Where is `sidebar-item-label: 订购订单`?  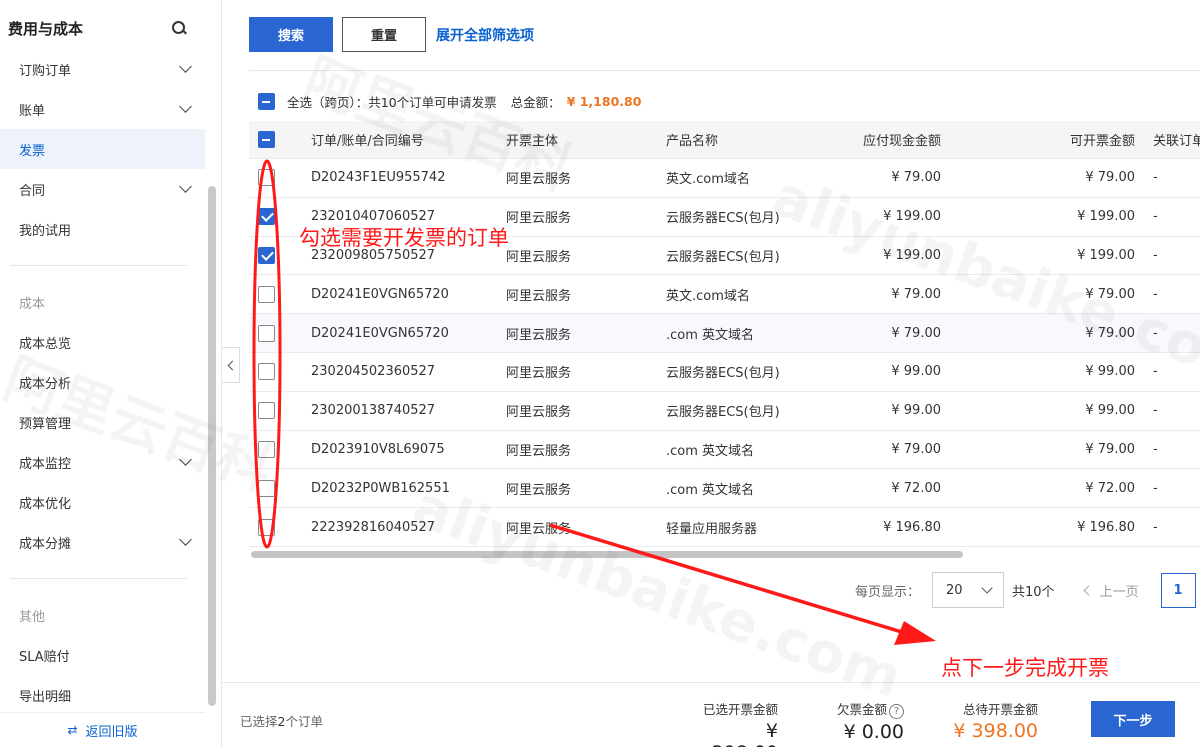
sidebar-item-label: 订购订单 is located at coordinates (45, 69).